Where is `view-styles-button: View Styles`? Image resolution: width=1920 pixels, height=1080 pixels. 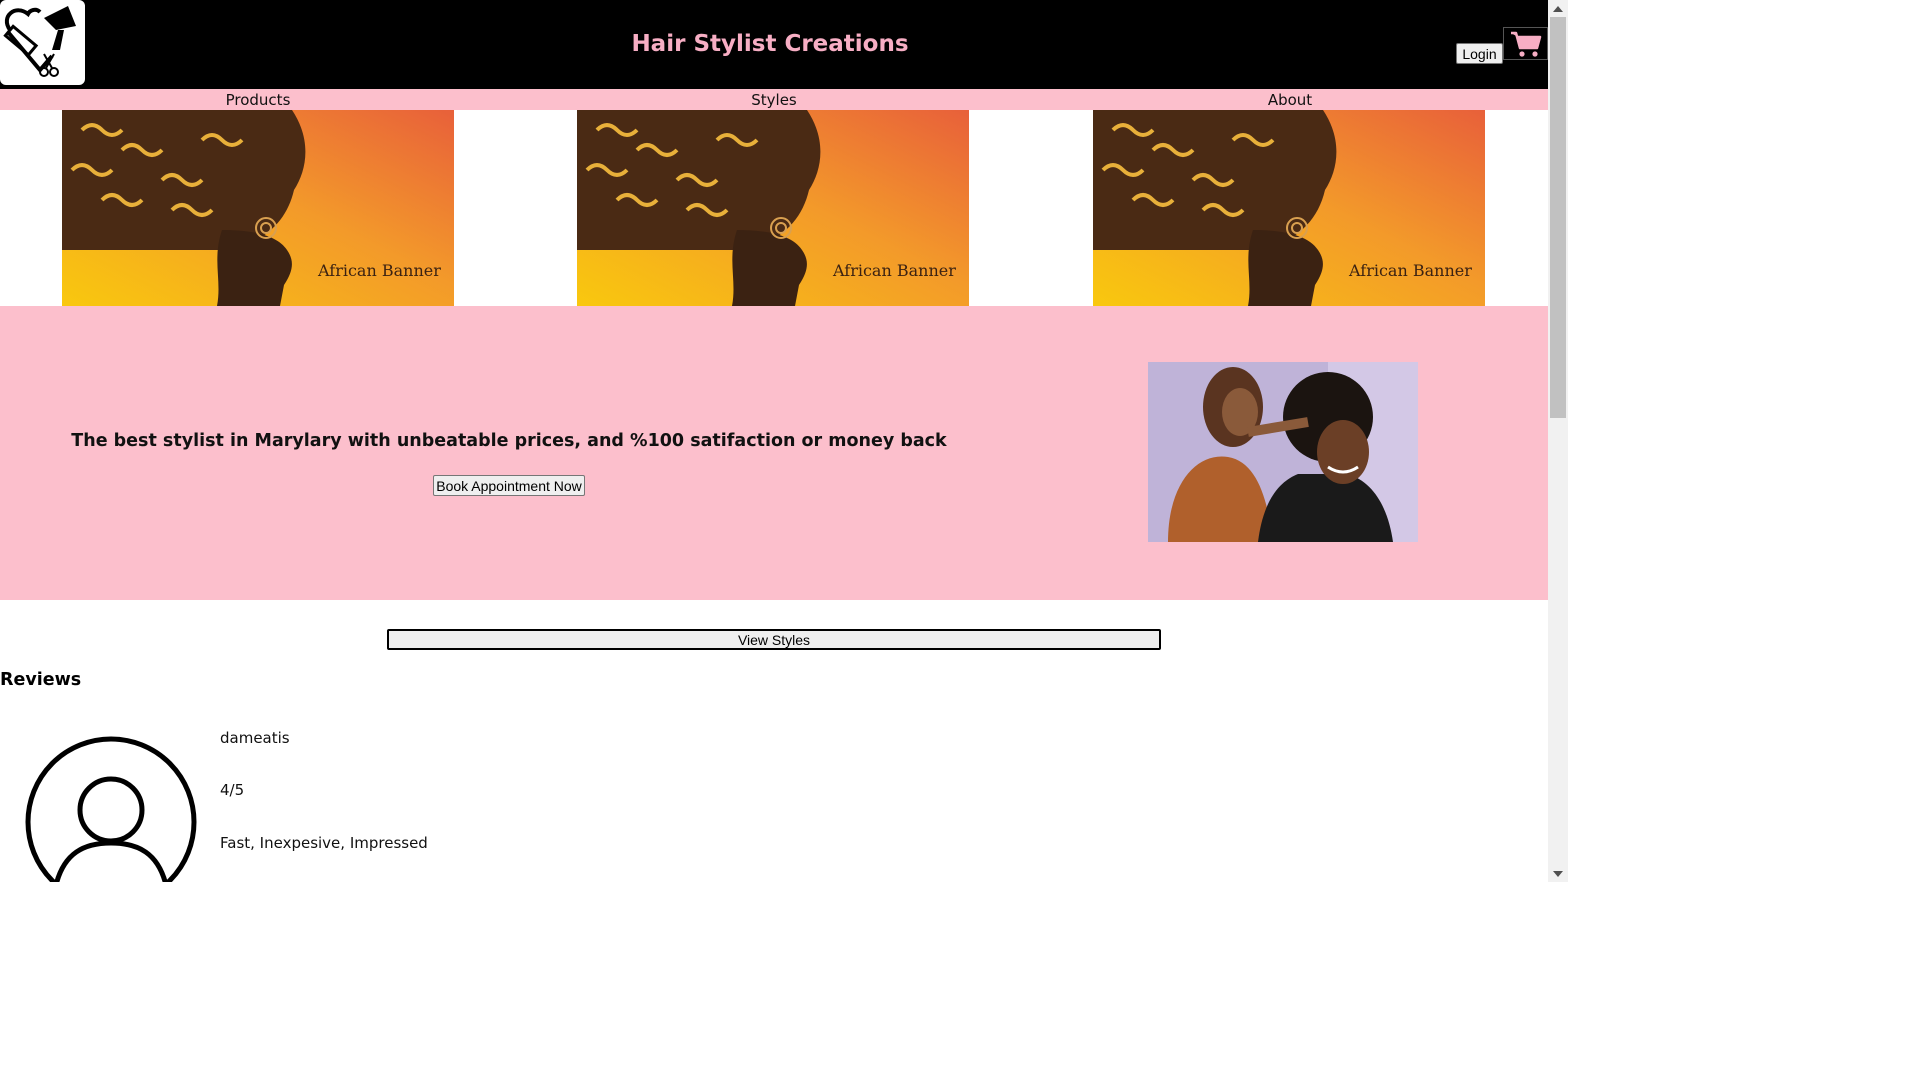 view-styles-button: View Styles is located at coordinates (774, 639).